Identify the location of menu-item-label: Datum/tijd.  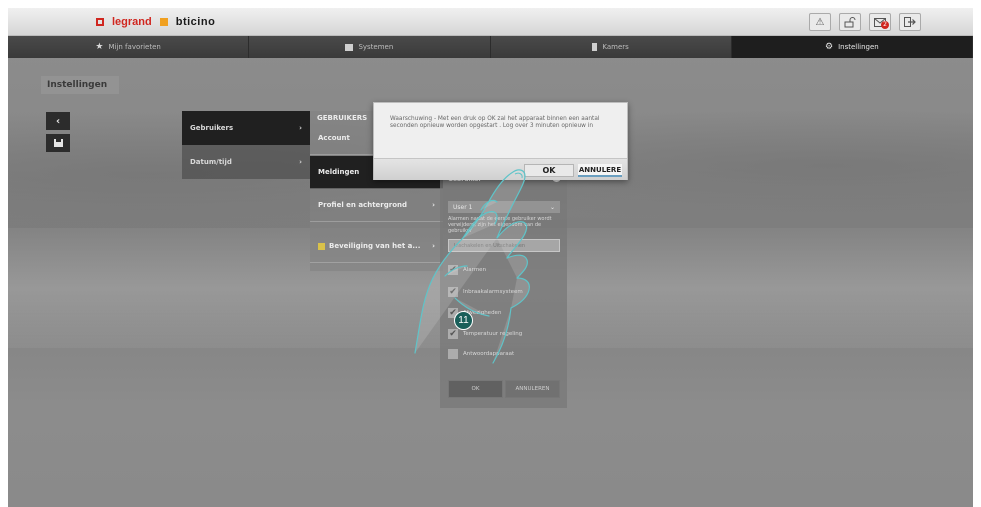
(211, 162).